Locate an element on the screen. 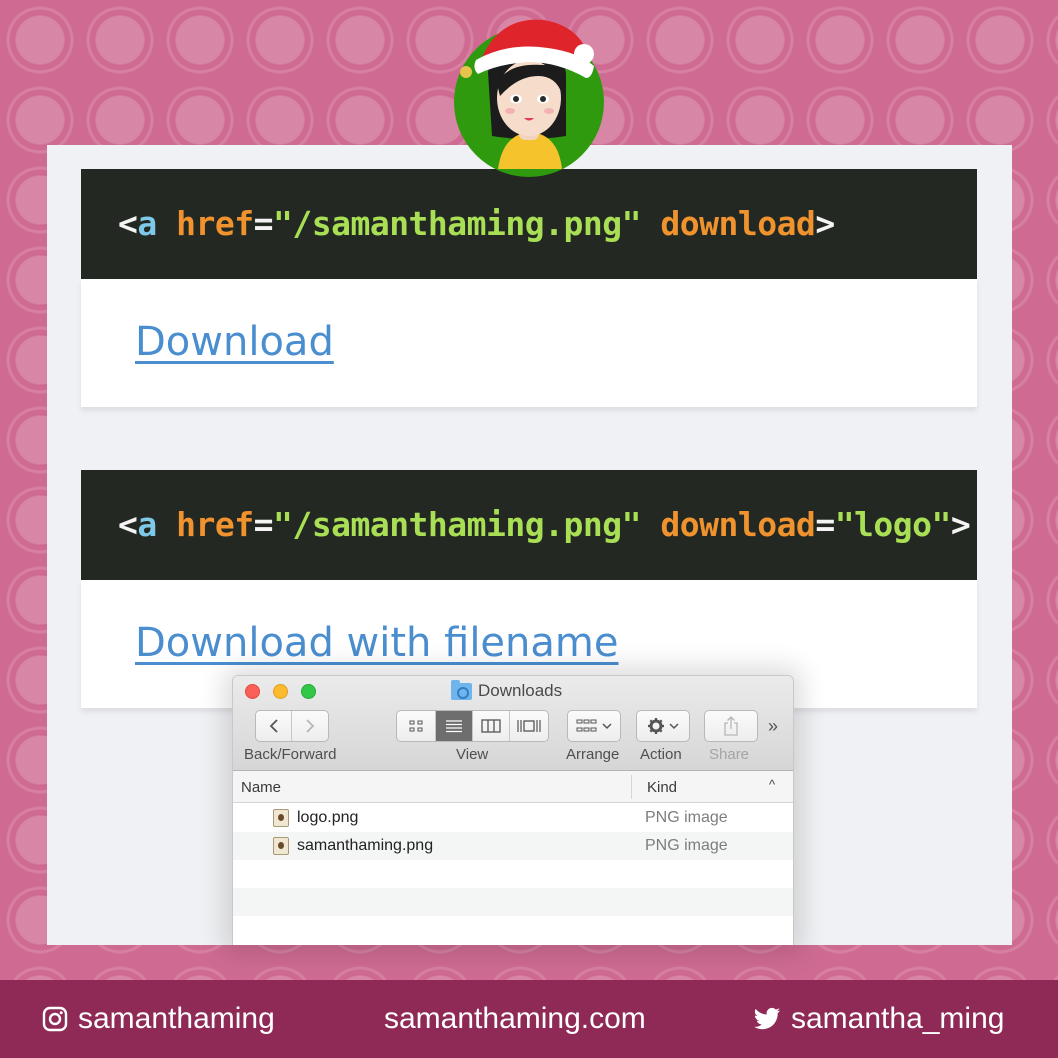 The height and width of the screenshot is (1058, 1058). icon-view-button is located at coordinates (417, 726).